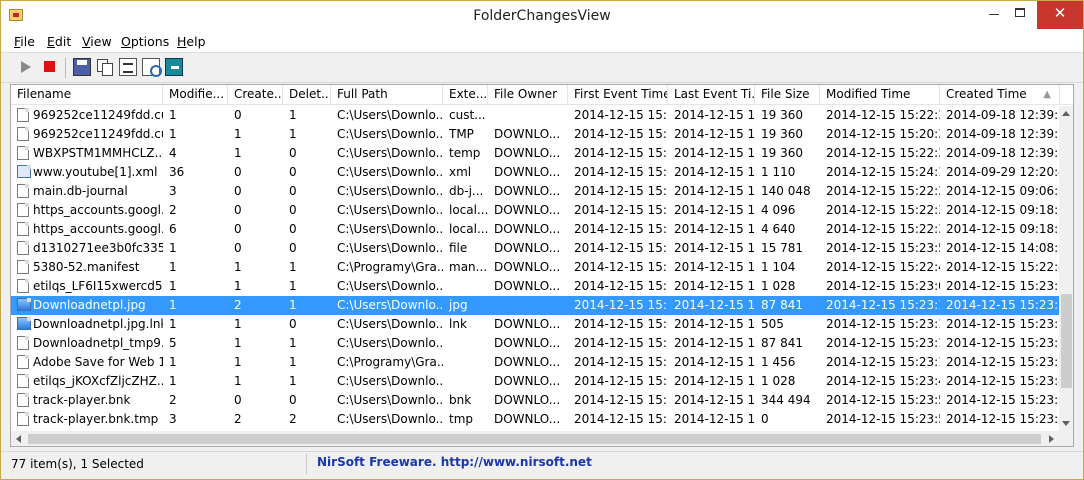  What do you see at coordinates (23, 248) in the screenshot?
I see `file-icon` at bounding box center [23, 248].